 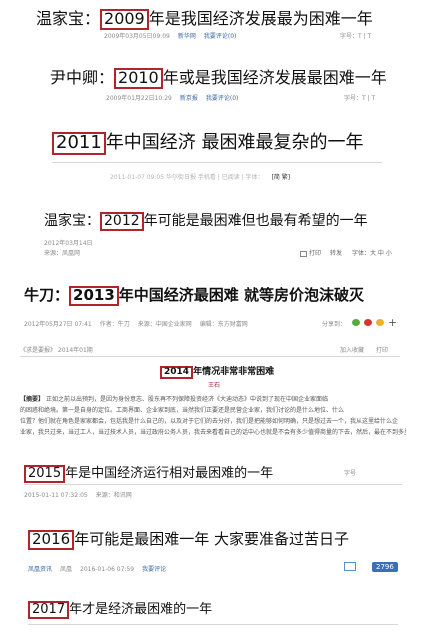 I want to click on wechat-icon, so click(x=356, y=322).